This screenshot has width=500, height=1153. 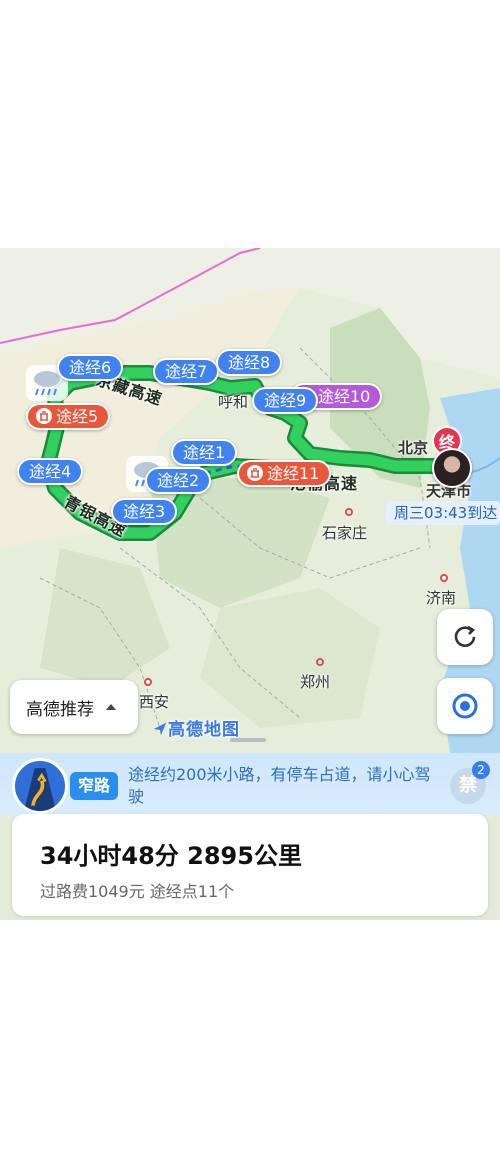 I want to click on duration-distance: 34小时48分 2895公里, so click(x=171, y=856).